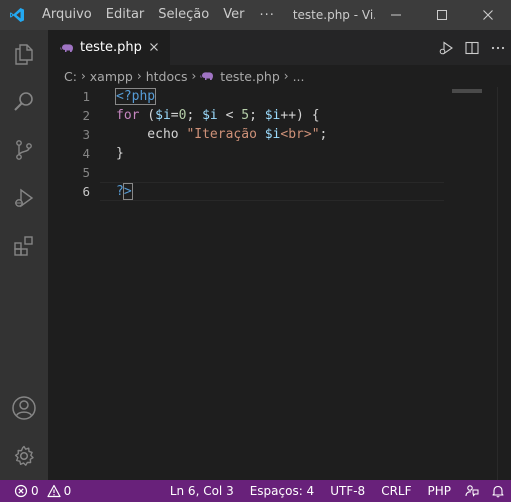 Image resolution: width=511 pixels, height=502 pixels. Describe the element at coordinates (86, 191) in the screenshot. I see `line-number-active: 6` at that location.